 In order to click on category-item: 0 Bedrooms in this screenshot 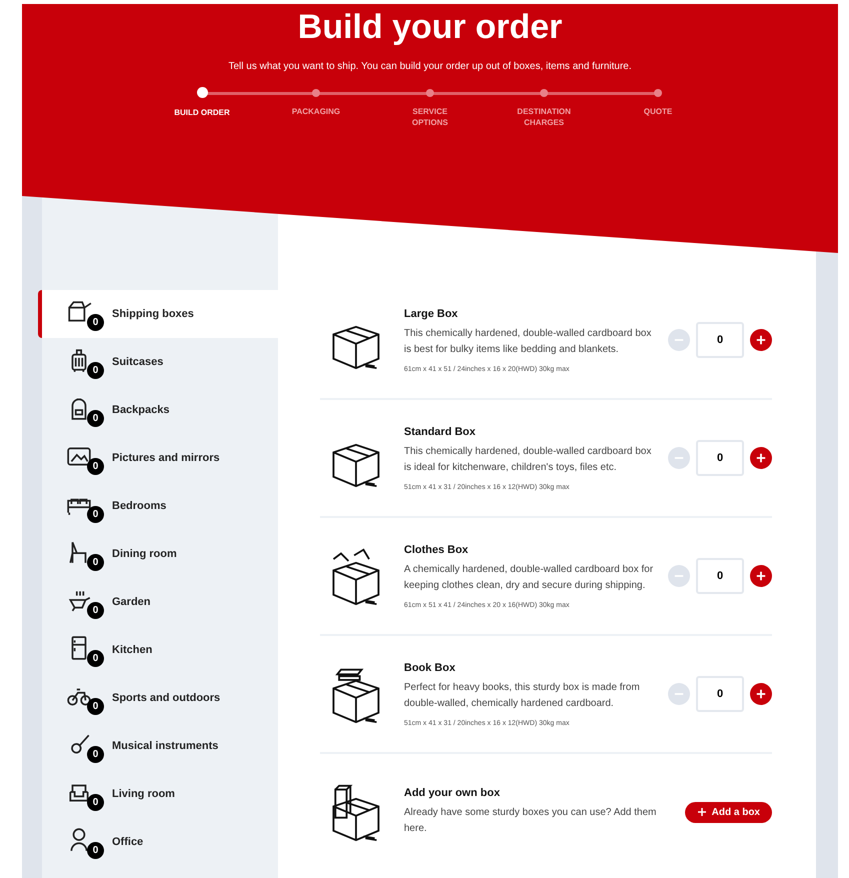, I will do `click(158, 506)`.